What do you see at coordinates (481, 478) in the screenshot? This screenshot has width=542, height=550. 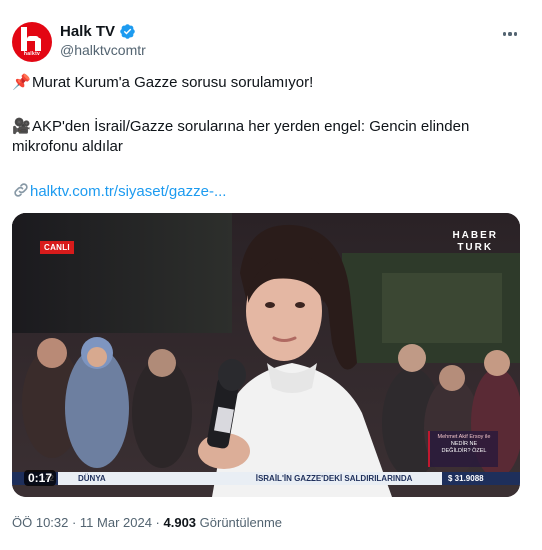 I see `ticker-stock: $ 31.9088` at bounding box center [481, 478].